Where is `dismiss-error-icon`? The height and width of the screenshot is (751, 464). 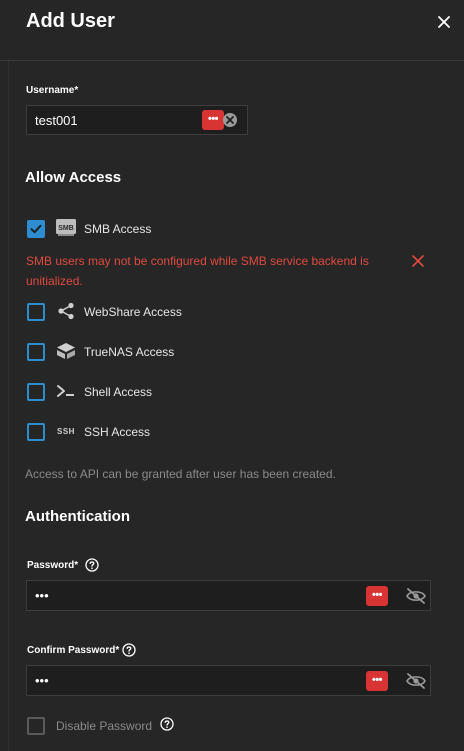 dismiss-error-icon is located at coordinates (418, 261).